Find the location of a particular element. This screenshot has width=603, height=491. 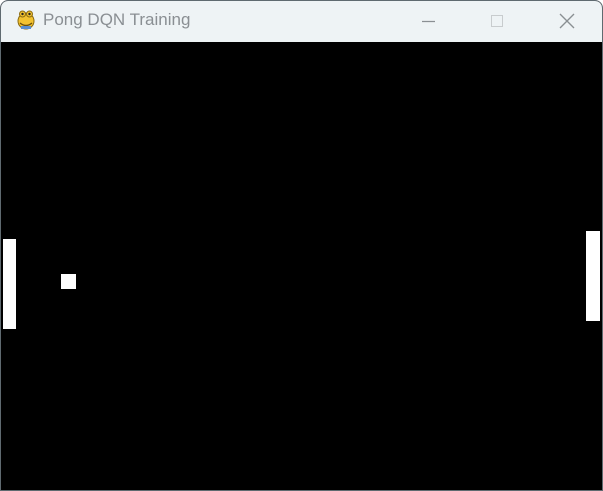

pygame-snake-icon is located at coordinates (26, 20).